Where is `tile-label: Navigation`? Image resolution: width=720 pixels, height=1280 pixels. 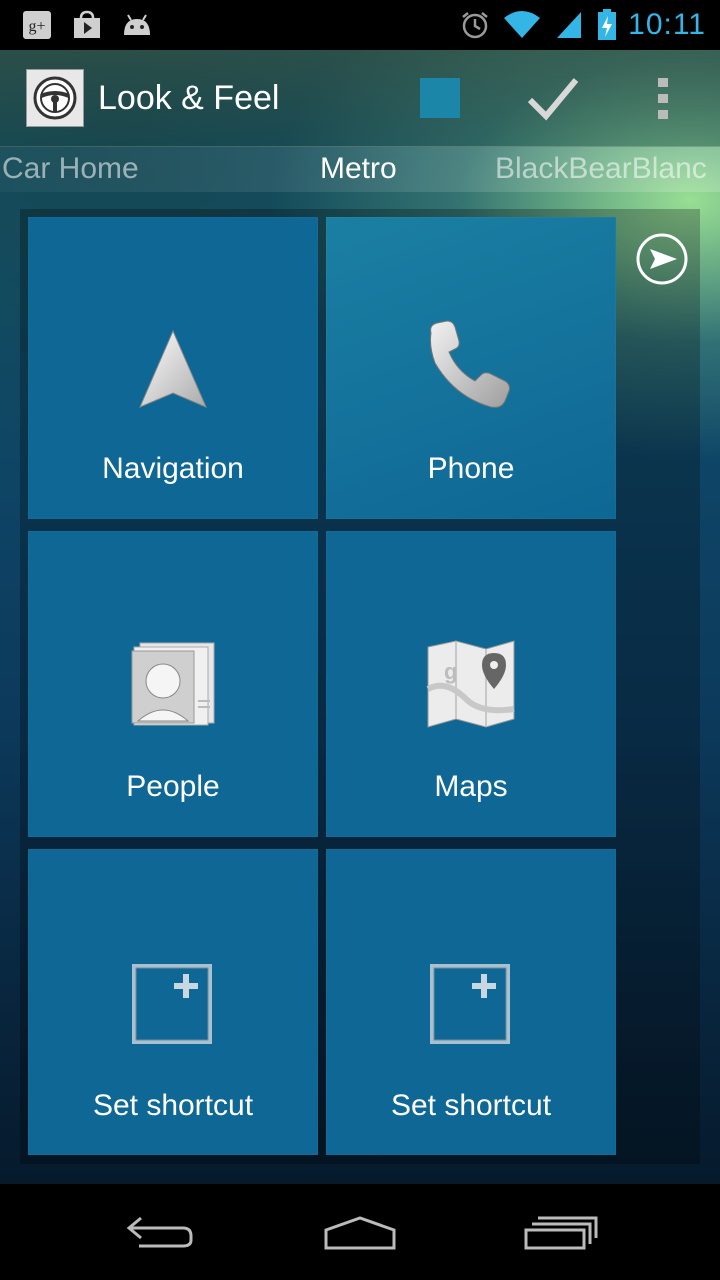
tile-label: Navigation is located at coordinates (173, 468).